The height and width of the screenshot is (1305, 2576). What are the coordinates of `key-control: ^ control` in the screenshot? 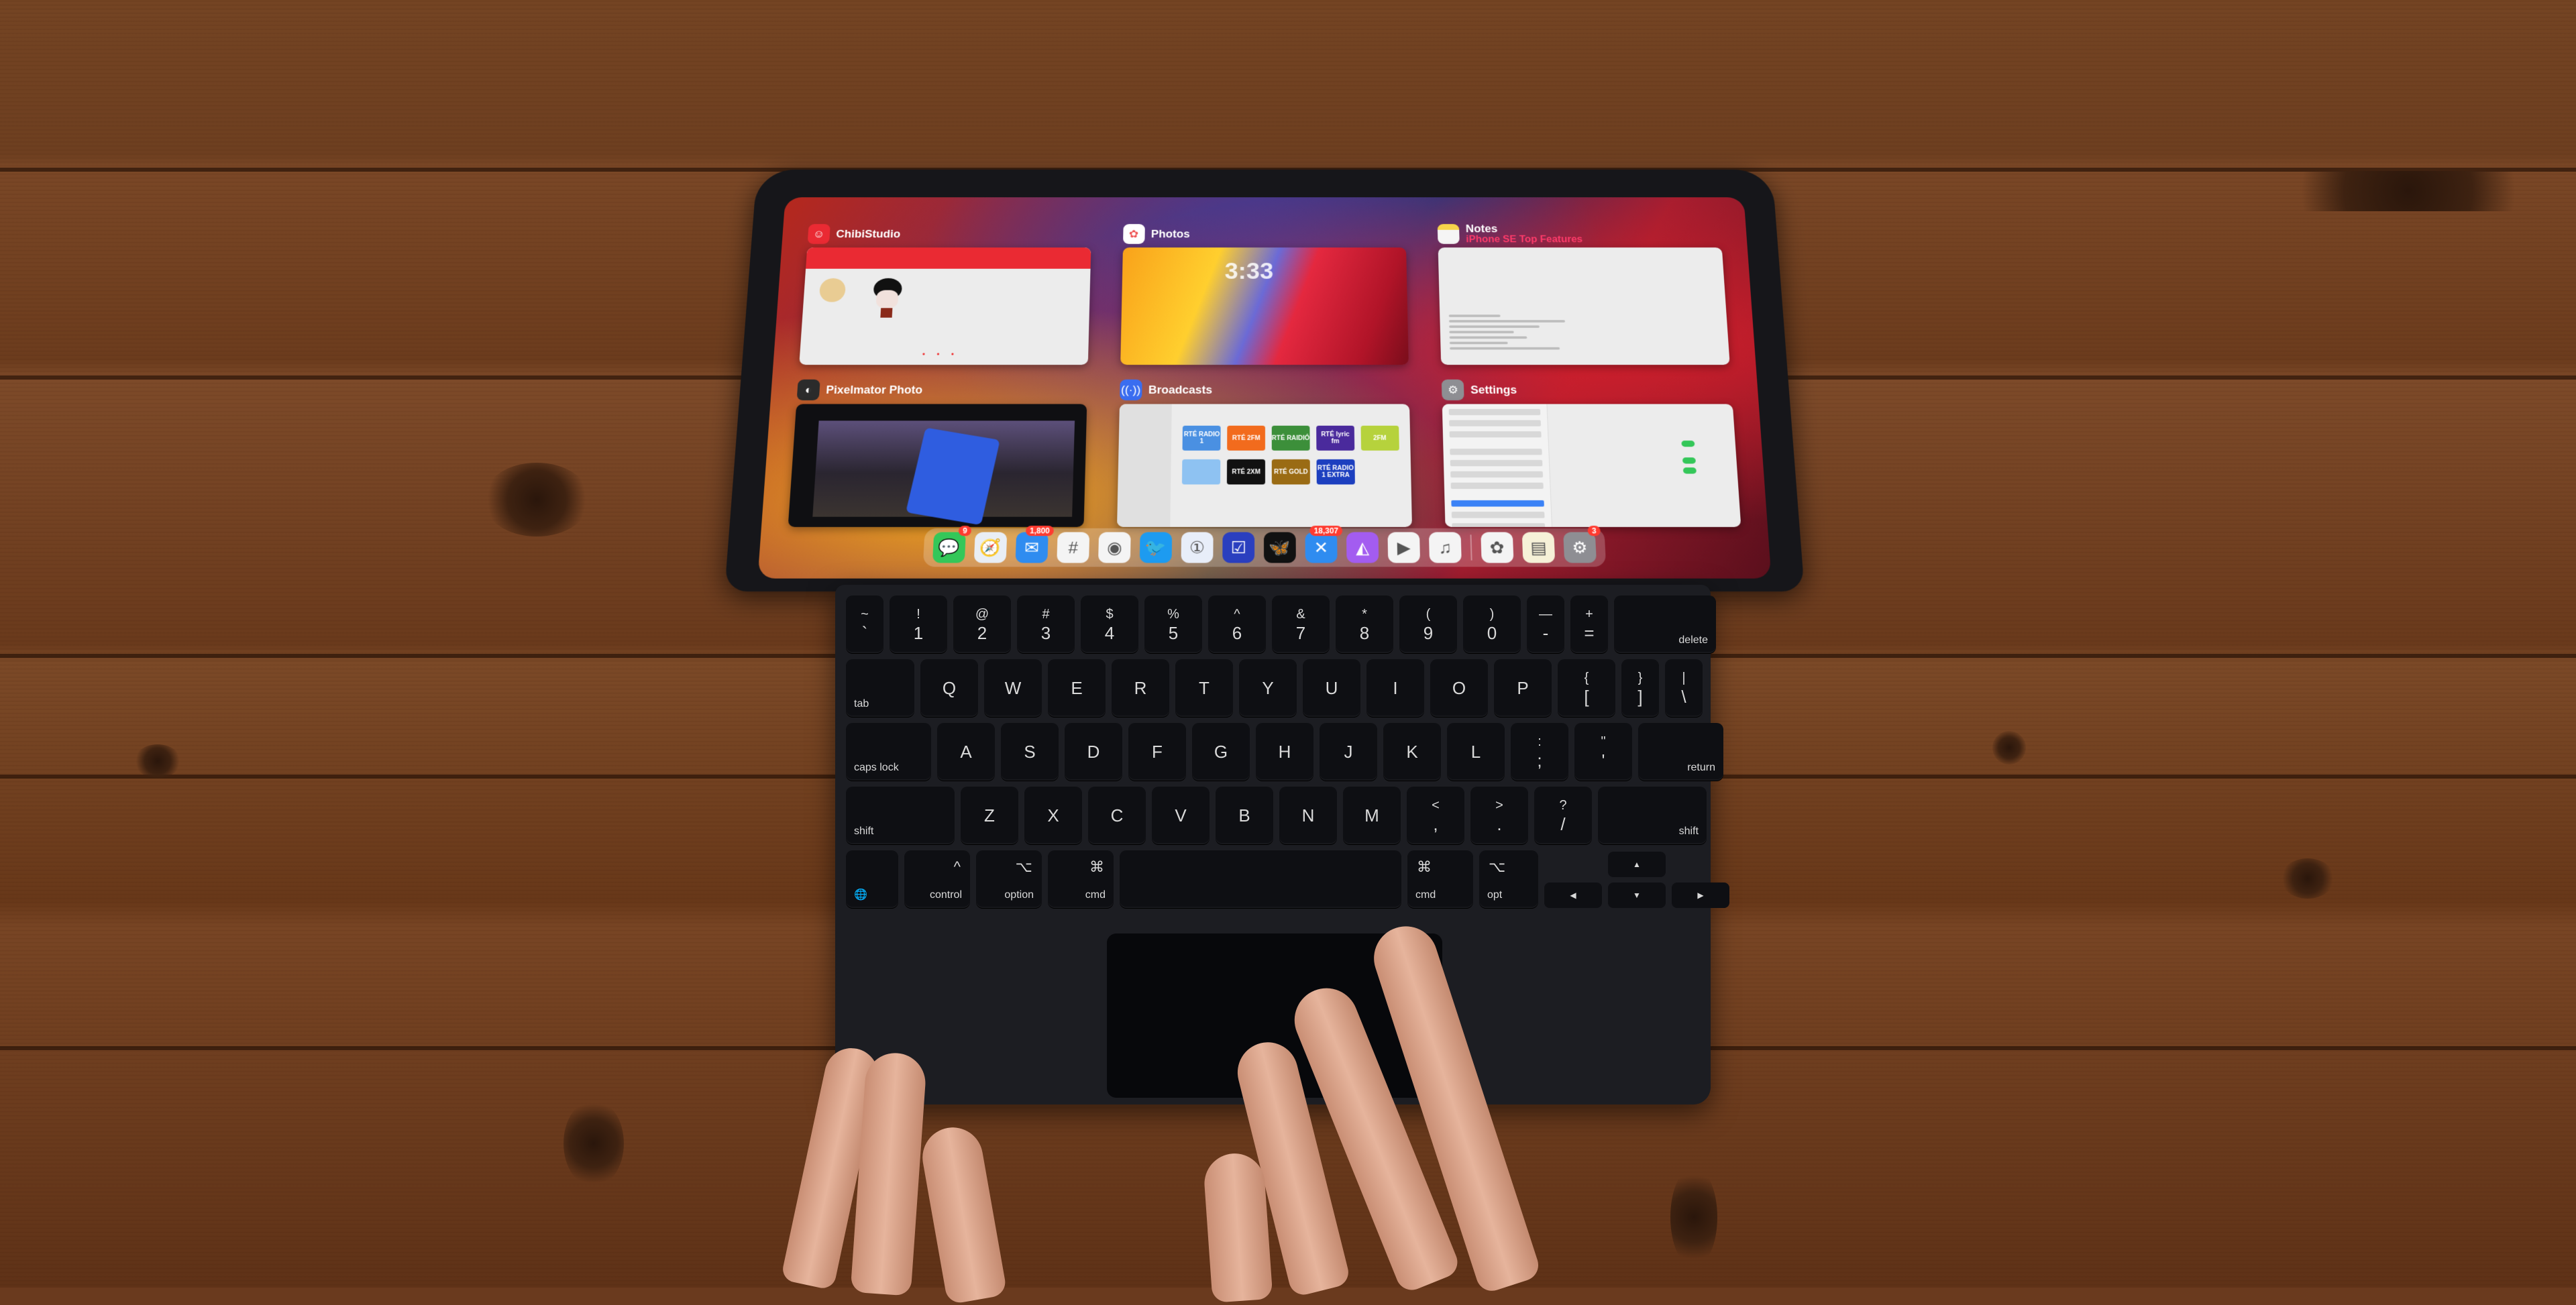 It's located at (937, 879).